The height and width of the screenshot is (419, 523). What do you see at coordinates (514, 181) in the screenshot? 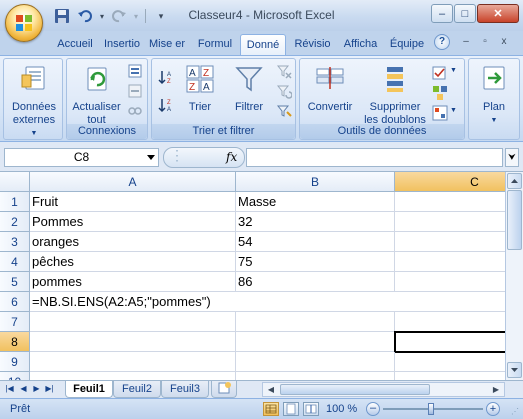
I see `scroll-up-button` at bounding box center [514, 181].